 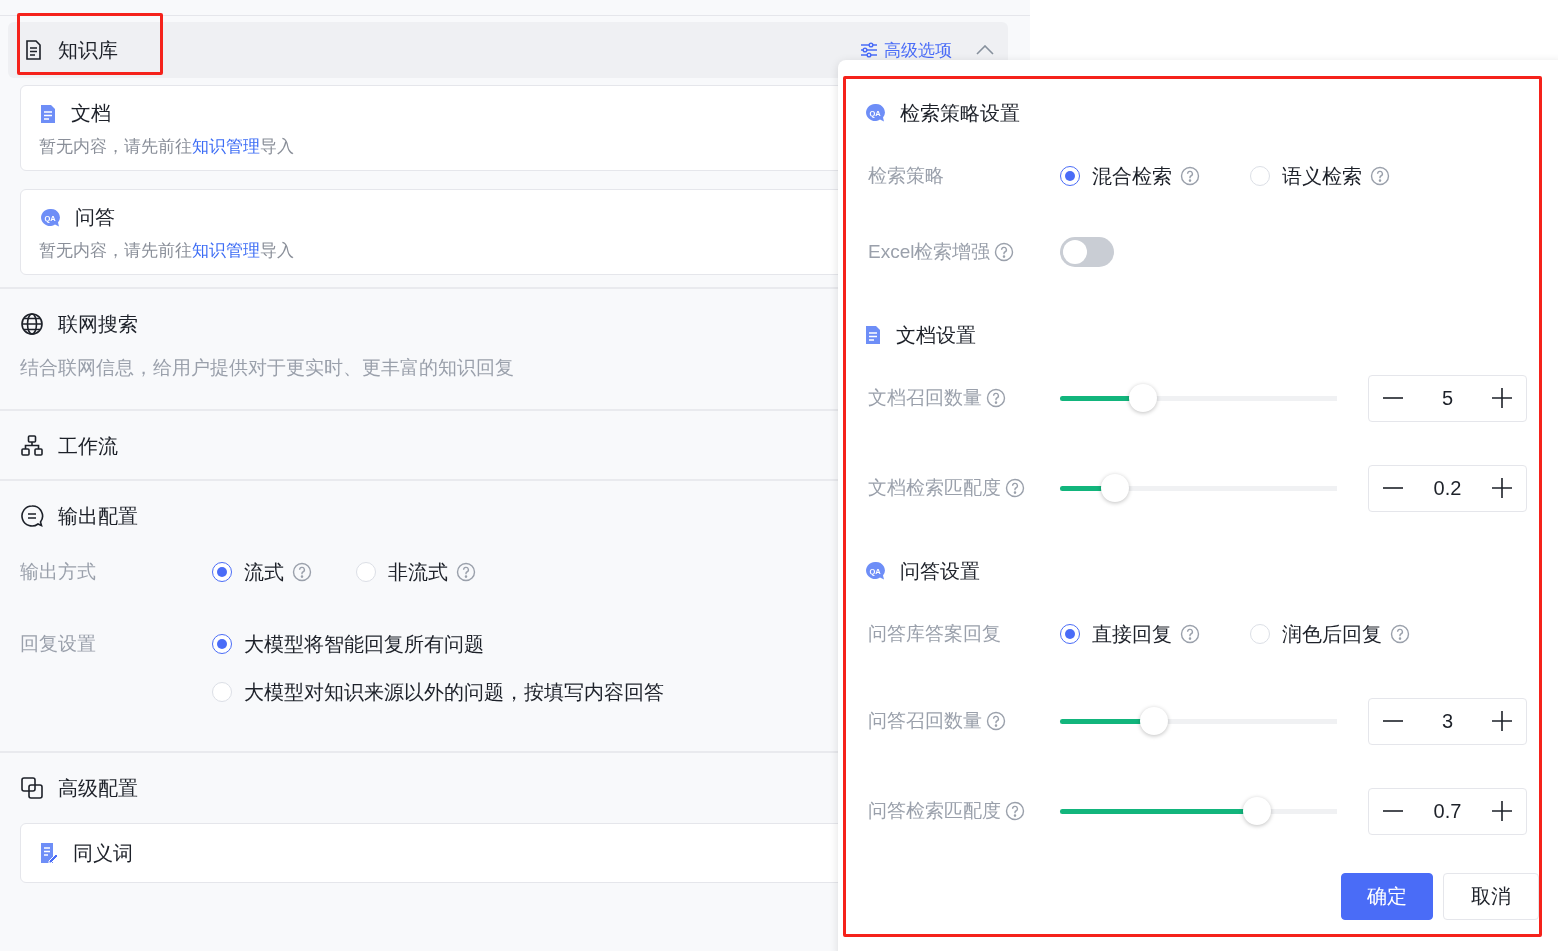 What do you see at coordinates (1087, 252) in the screenshot?
I see `toggle-switch` at bounding box center [1087, 252].